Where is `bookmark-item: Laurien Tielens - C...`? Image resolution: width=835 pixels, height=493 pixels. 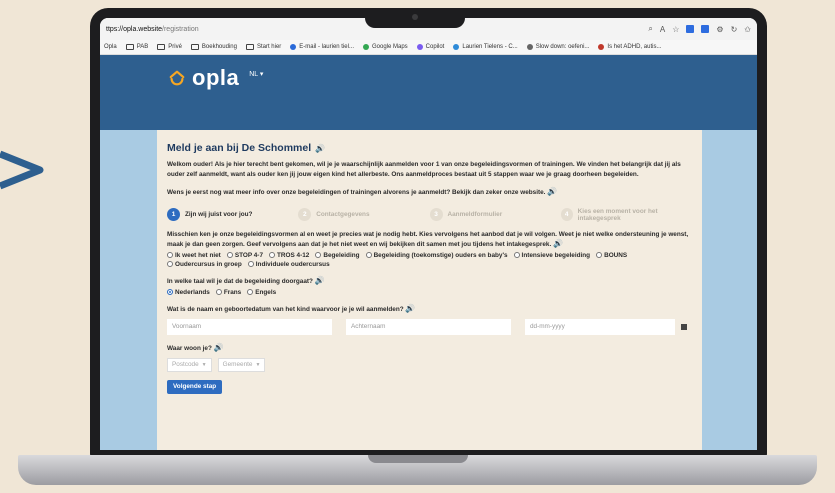
bookmark-item: Laurien Tielens - C... is located at coordinates (485, 47).